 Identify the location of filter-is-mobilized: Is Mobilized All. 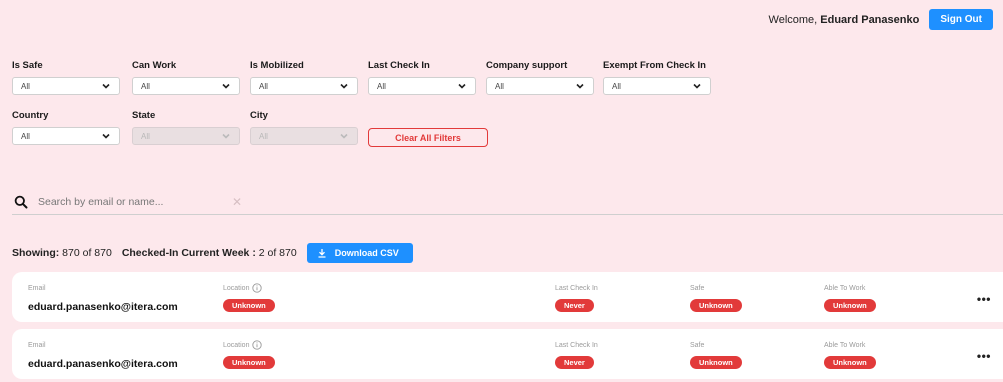
(304, 77).